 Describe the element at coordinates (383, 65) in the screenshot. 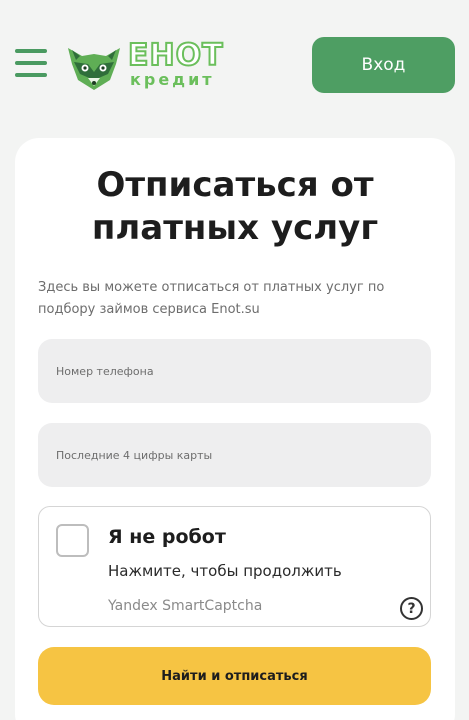

I see `login-button: Вход` at that location.